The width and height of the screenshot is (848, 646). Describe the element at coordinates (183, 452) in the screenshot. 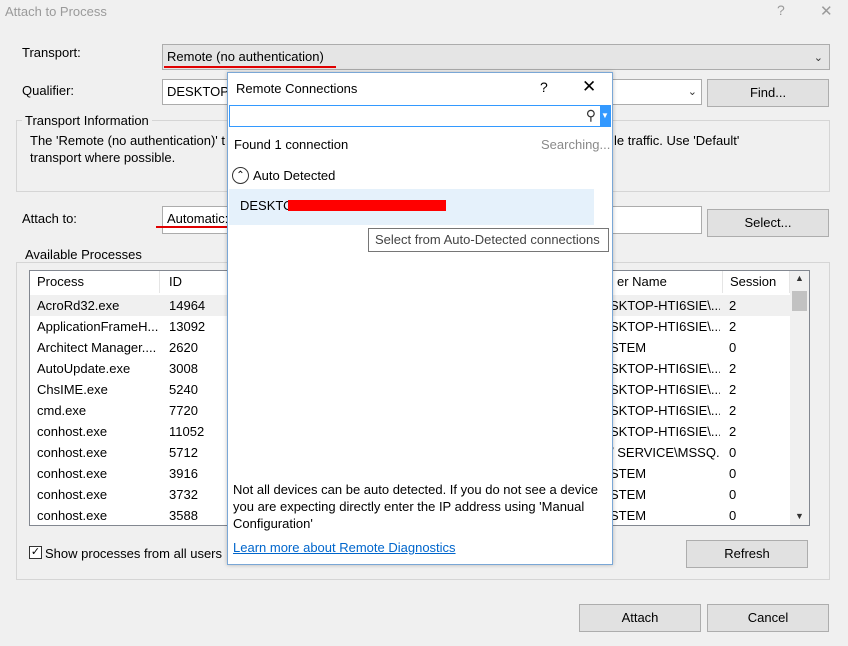

I see `cell-id: 5712` at that location.